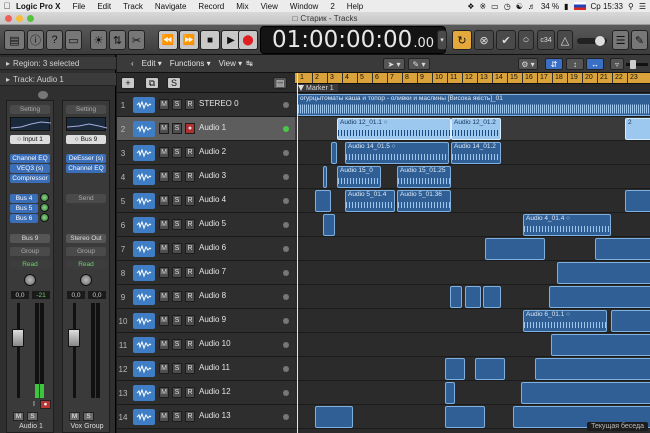  What do you see at coordinates (214, 367) in the screenshot?
I see `track-name: Audio 11` at bounding box center [214, 367].